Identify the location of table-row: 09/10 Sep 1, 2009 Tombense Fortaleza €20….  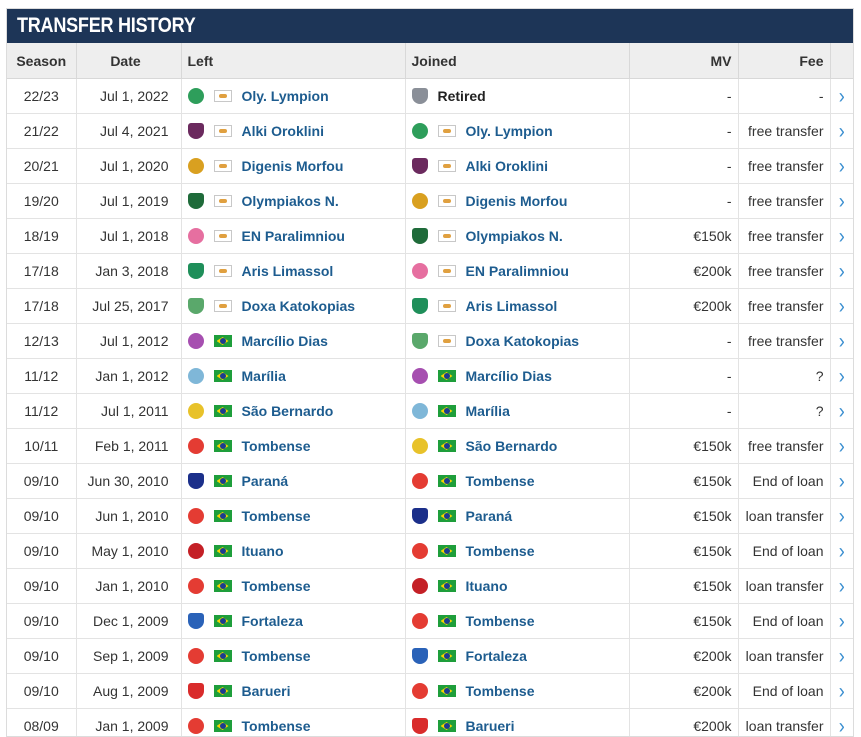
(430, 656).